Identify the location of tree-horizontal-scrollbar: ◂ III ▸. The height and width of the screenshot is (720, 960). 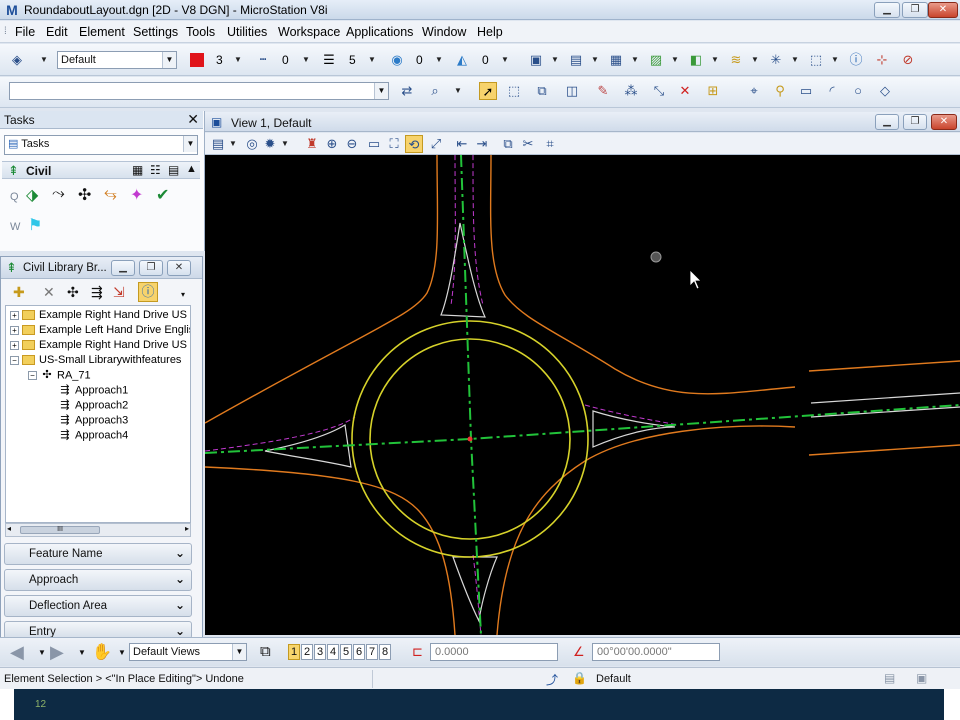
(98, 530).